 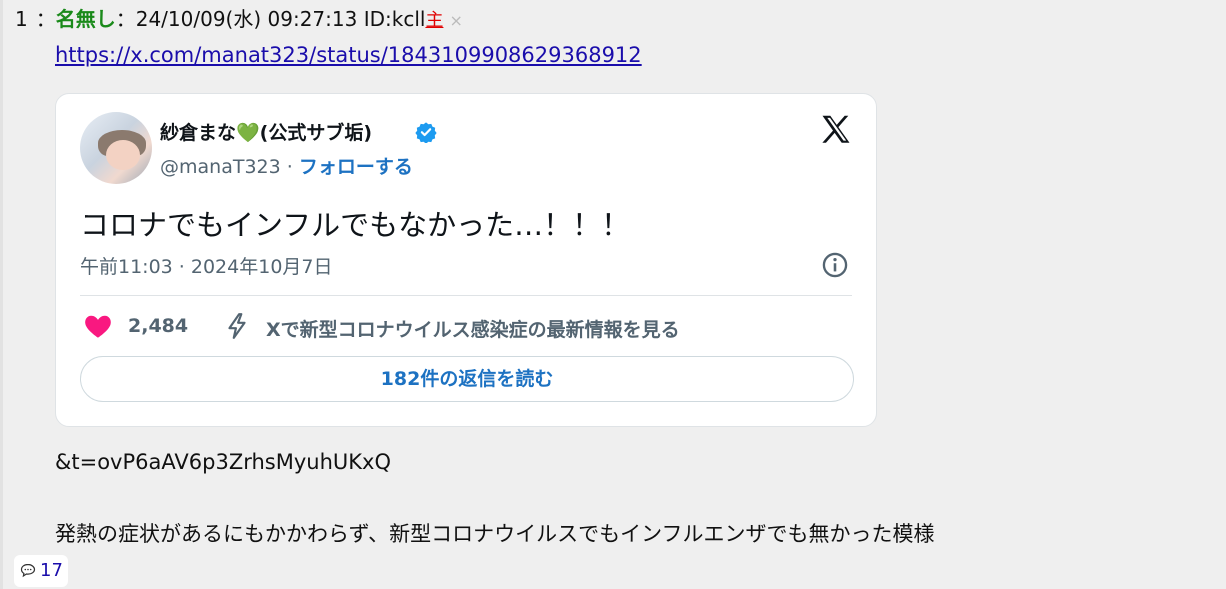 I want to click on avatar-face, so click(x=123, y=155).